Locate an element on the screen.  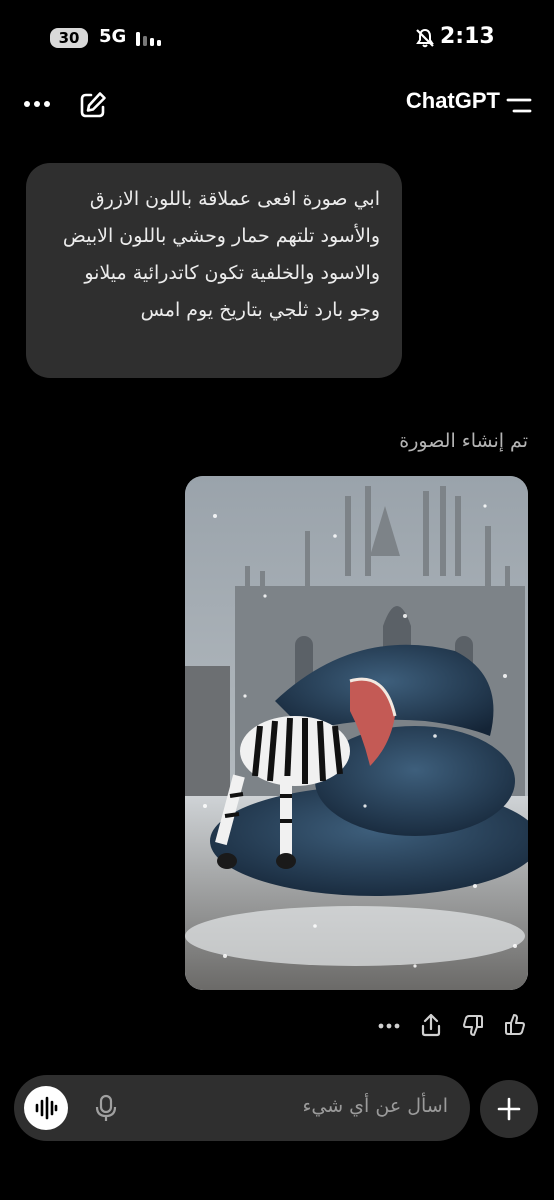
status-bar: 30 5G 2:13 is located at coordinates (277, 38).